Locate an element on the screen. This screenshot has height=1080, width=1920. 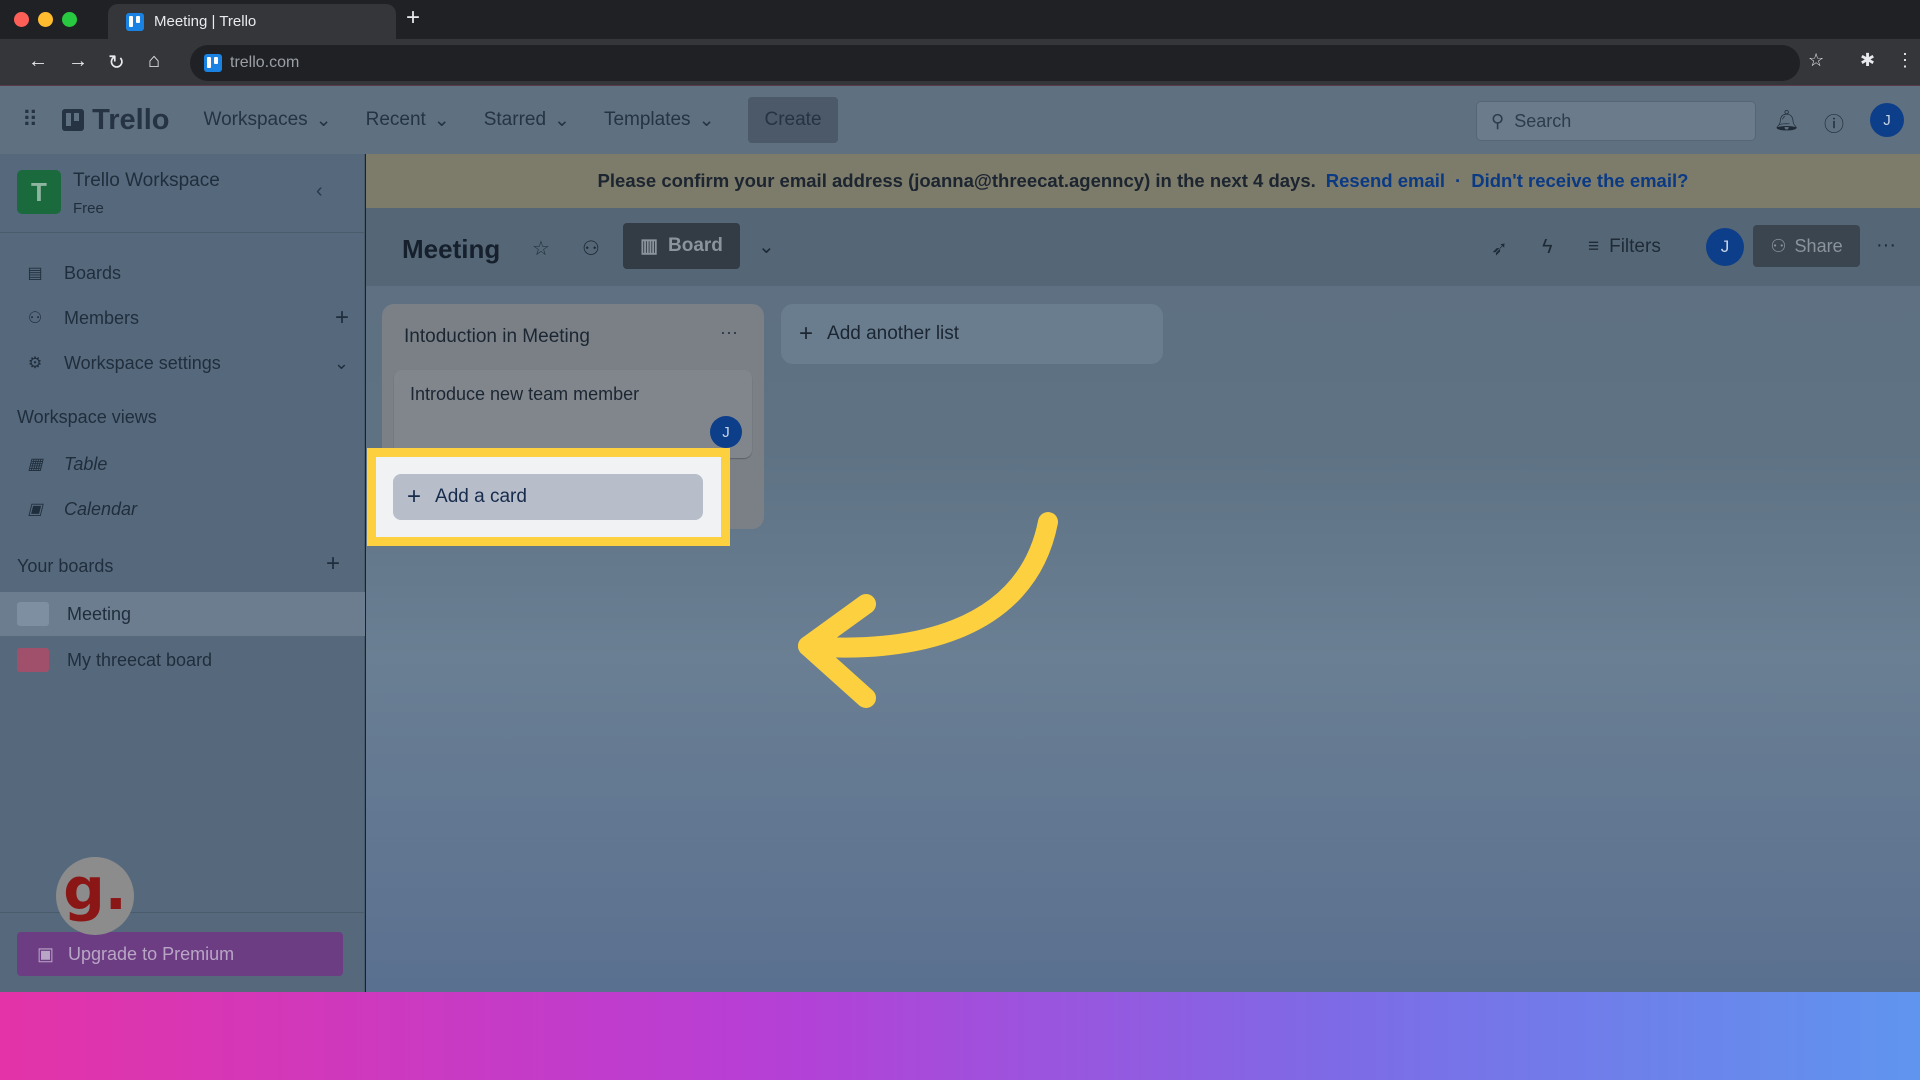
member-avatar: J is located at coordinates (1725, 247).